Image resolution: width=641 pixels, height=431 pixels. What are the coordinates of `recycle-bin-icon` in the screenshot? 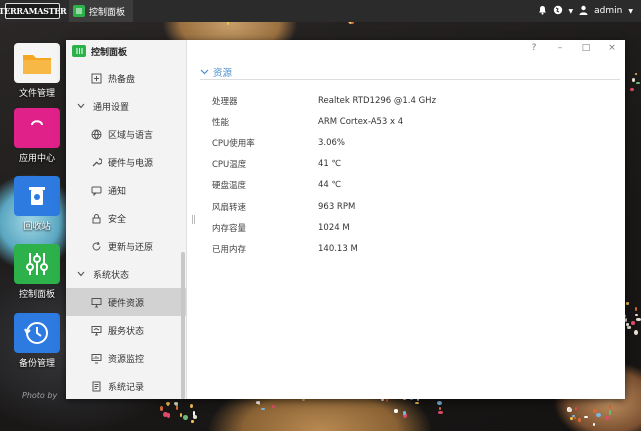 It's located at (37, 196).